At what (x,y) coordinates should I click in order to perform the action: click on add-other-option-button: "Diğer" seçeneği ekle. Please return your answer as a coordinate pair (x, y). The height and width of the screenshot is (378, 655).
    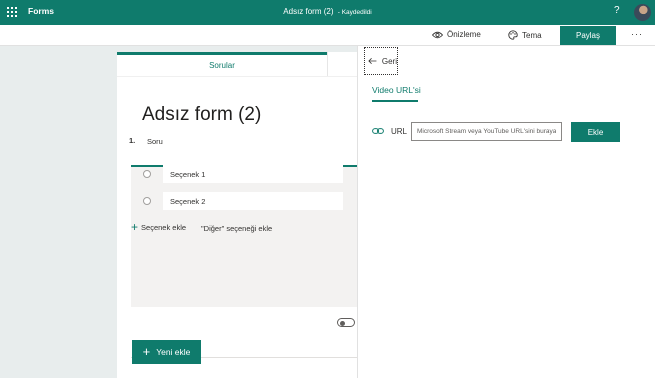
    Looking at the image, I should click on (236, 228).